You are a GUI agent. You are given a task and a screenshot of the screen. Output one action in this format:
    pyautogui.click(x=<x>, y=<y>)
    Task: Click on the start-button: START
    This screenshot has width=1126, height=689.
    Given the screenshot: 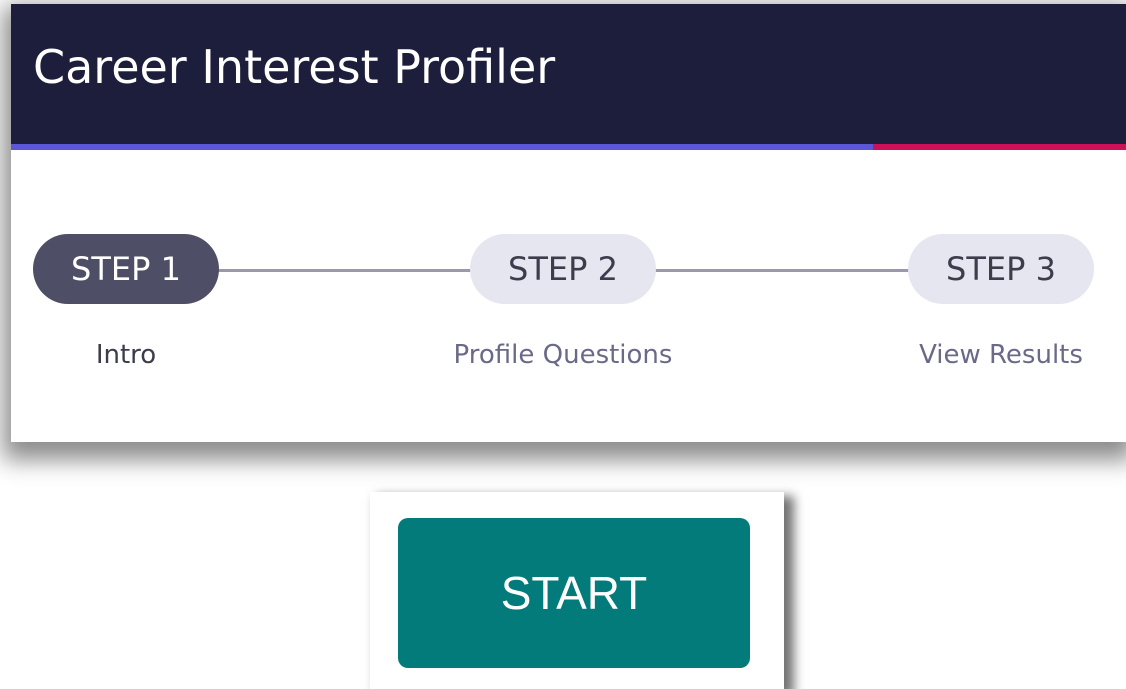 What is the action you would take?
    pyautogui.click(x=574, y=593)
    